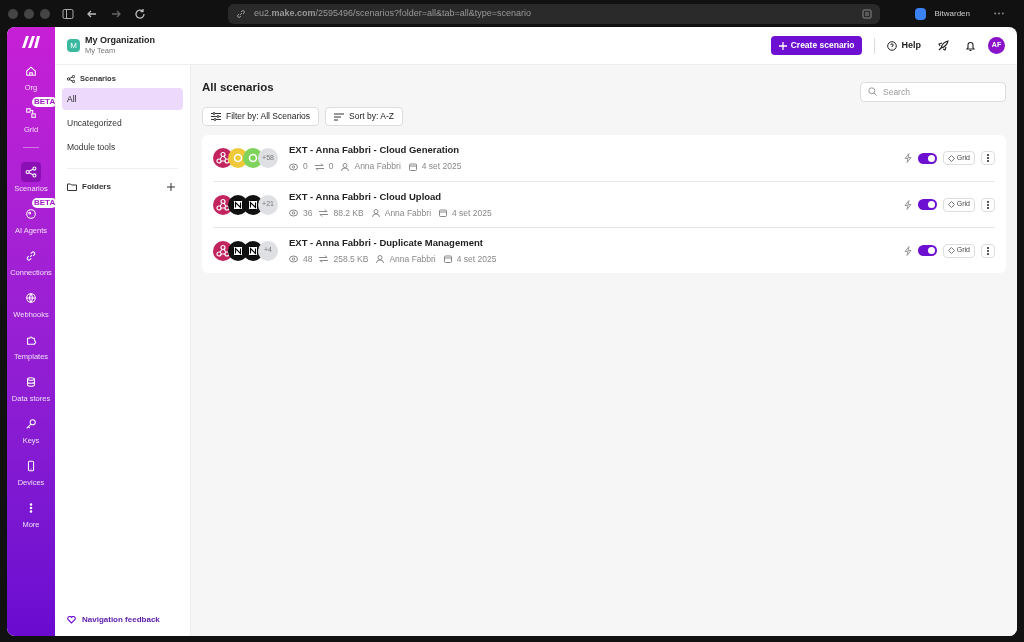  I want to click on phone-icon, so click(31, 466).